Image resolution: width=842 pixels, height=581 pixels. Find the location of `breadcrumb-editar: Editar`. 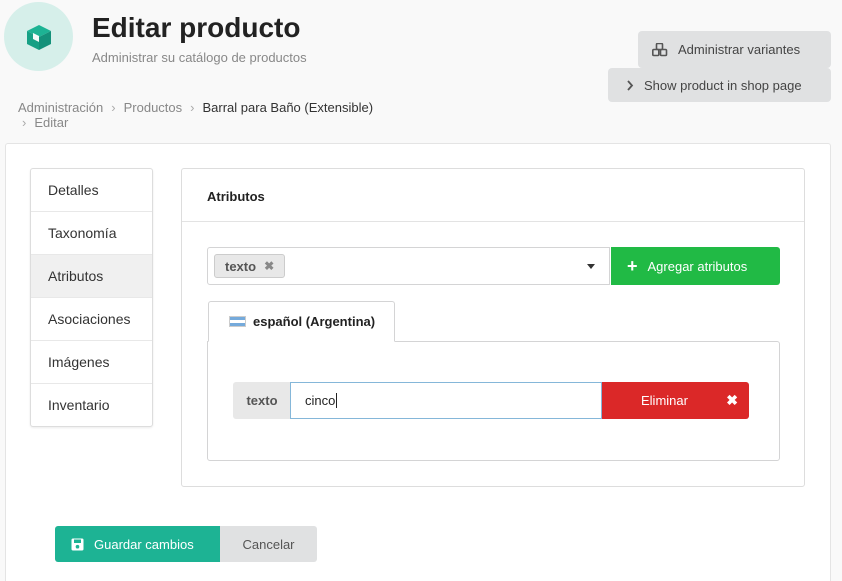

breadcrumb-editar: Editar is located at coordinates (51, 122).